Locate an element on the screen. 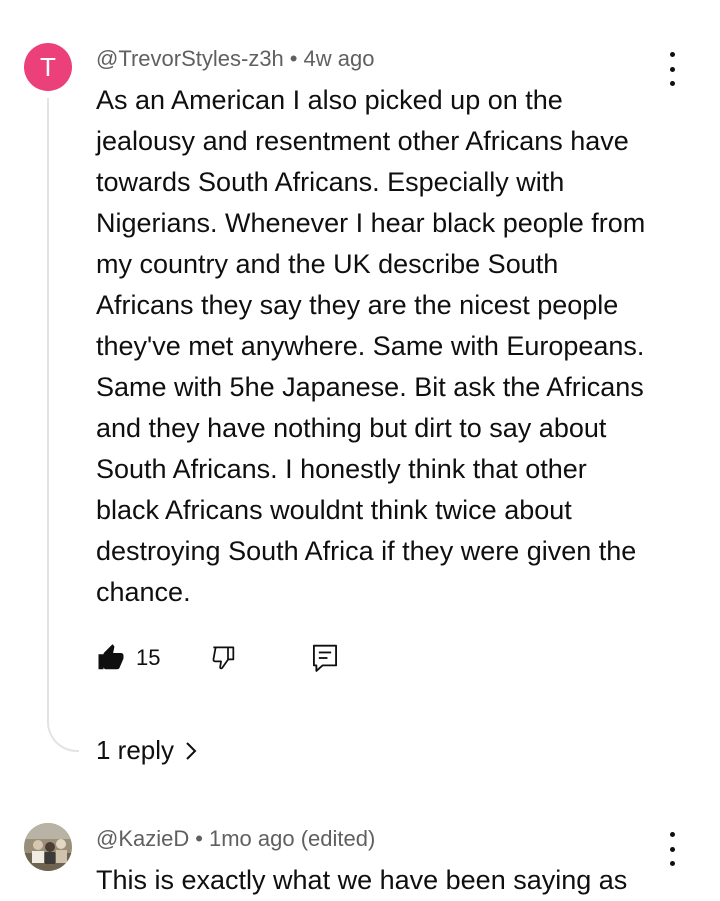 Image resolution: width=720 pixels, height=901 pixels. avatar-photo-image is located at coordinates (48, 847).